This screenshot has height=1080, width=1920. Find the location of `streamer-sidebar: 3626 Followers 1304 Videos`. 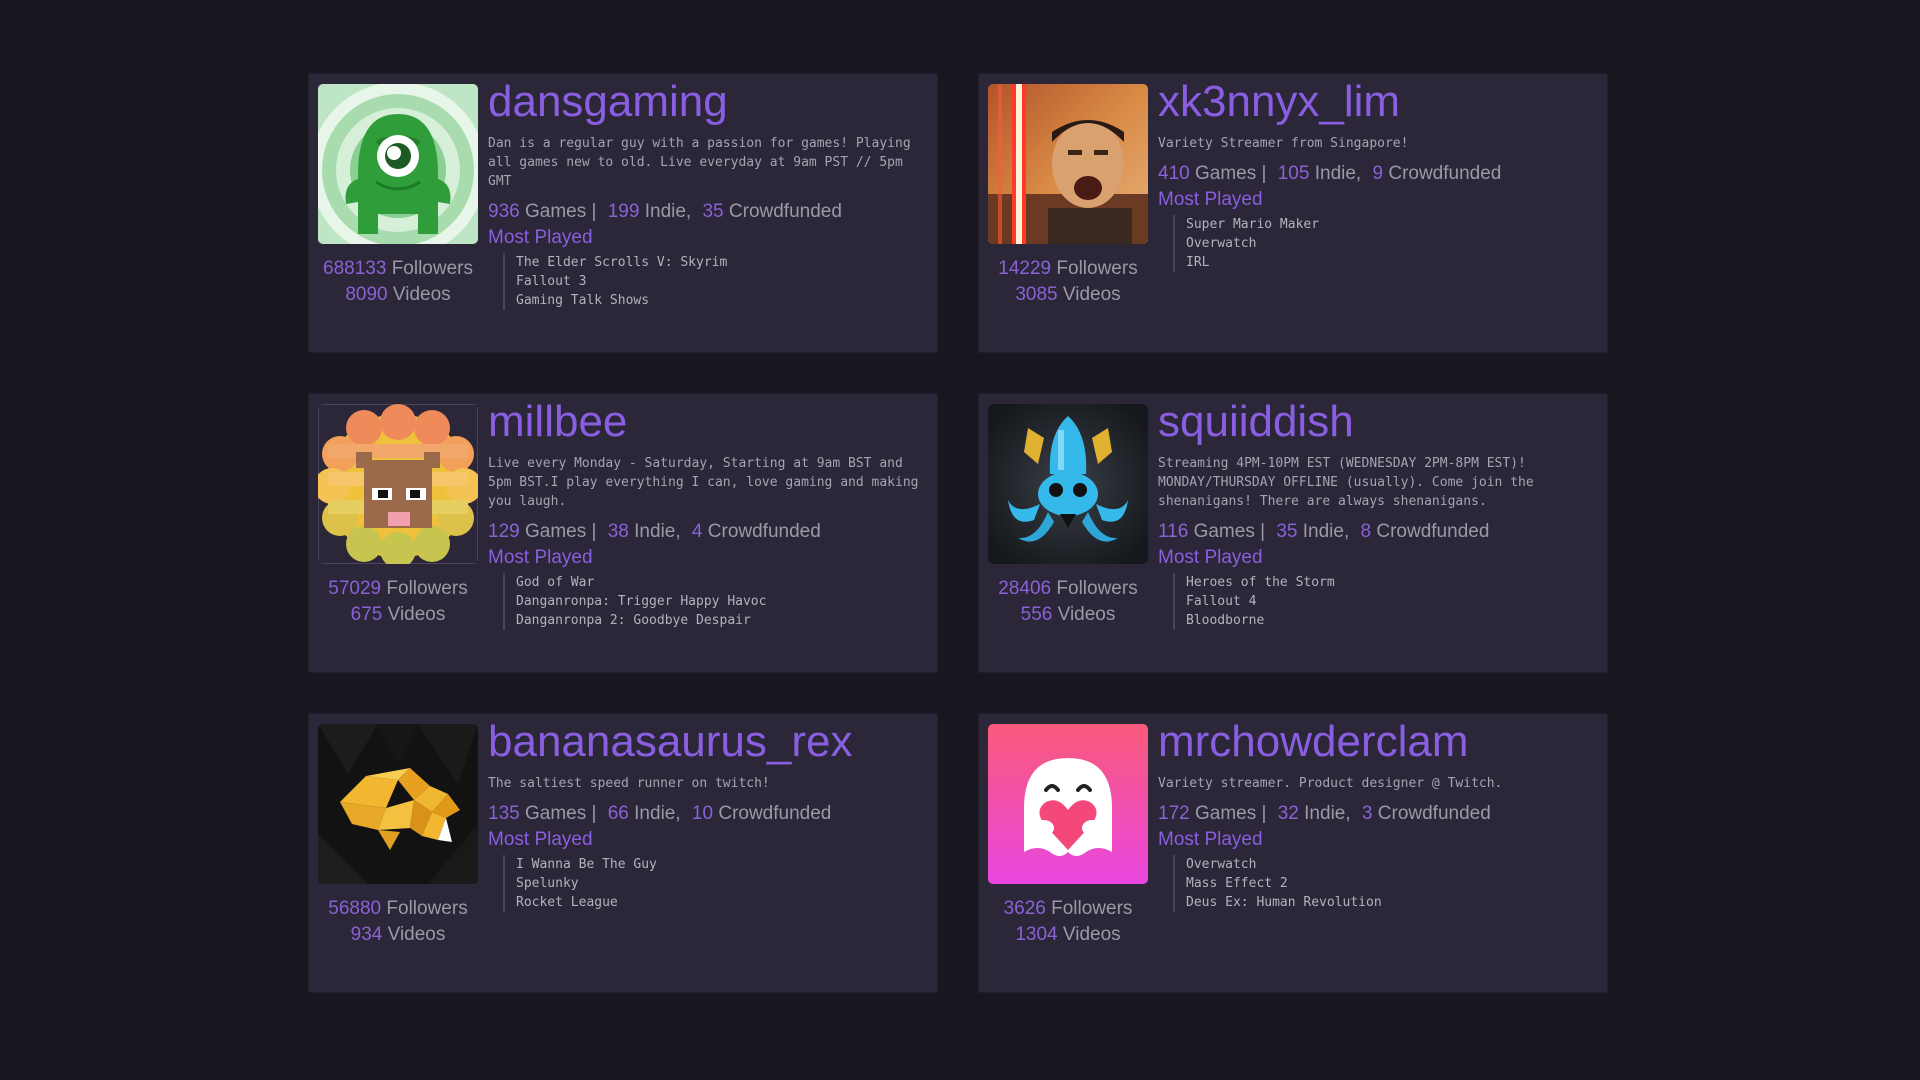

streamer-sidebar: 3626 Followers 1304 Videos is located at coordinates (1068, 836).